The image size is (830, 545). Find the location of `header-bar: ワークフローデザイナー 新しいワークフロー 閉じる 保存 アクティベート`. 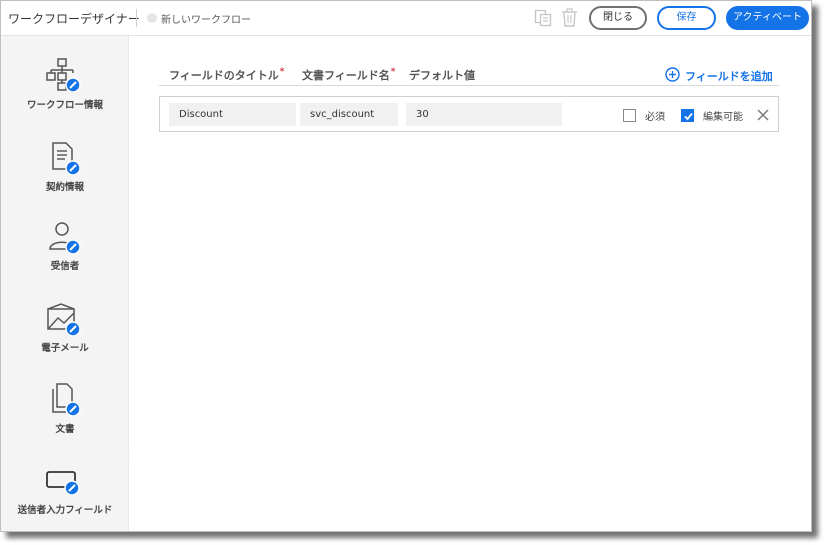

header-bar: ワークフローデザイナー 新しいワークフロー 閉じる 保存 アクティベート is located at coordinates (406, 18).